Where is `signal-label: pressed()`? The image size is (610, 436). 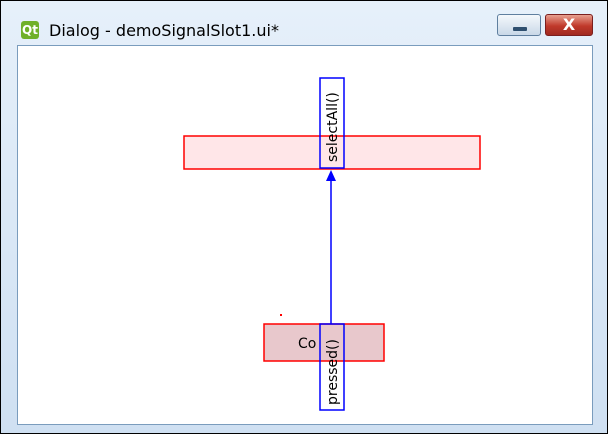 signal-label: pressed() is located at coordinates (333, 372).